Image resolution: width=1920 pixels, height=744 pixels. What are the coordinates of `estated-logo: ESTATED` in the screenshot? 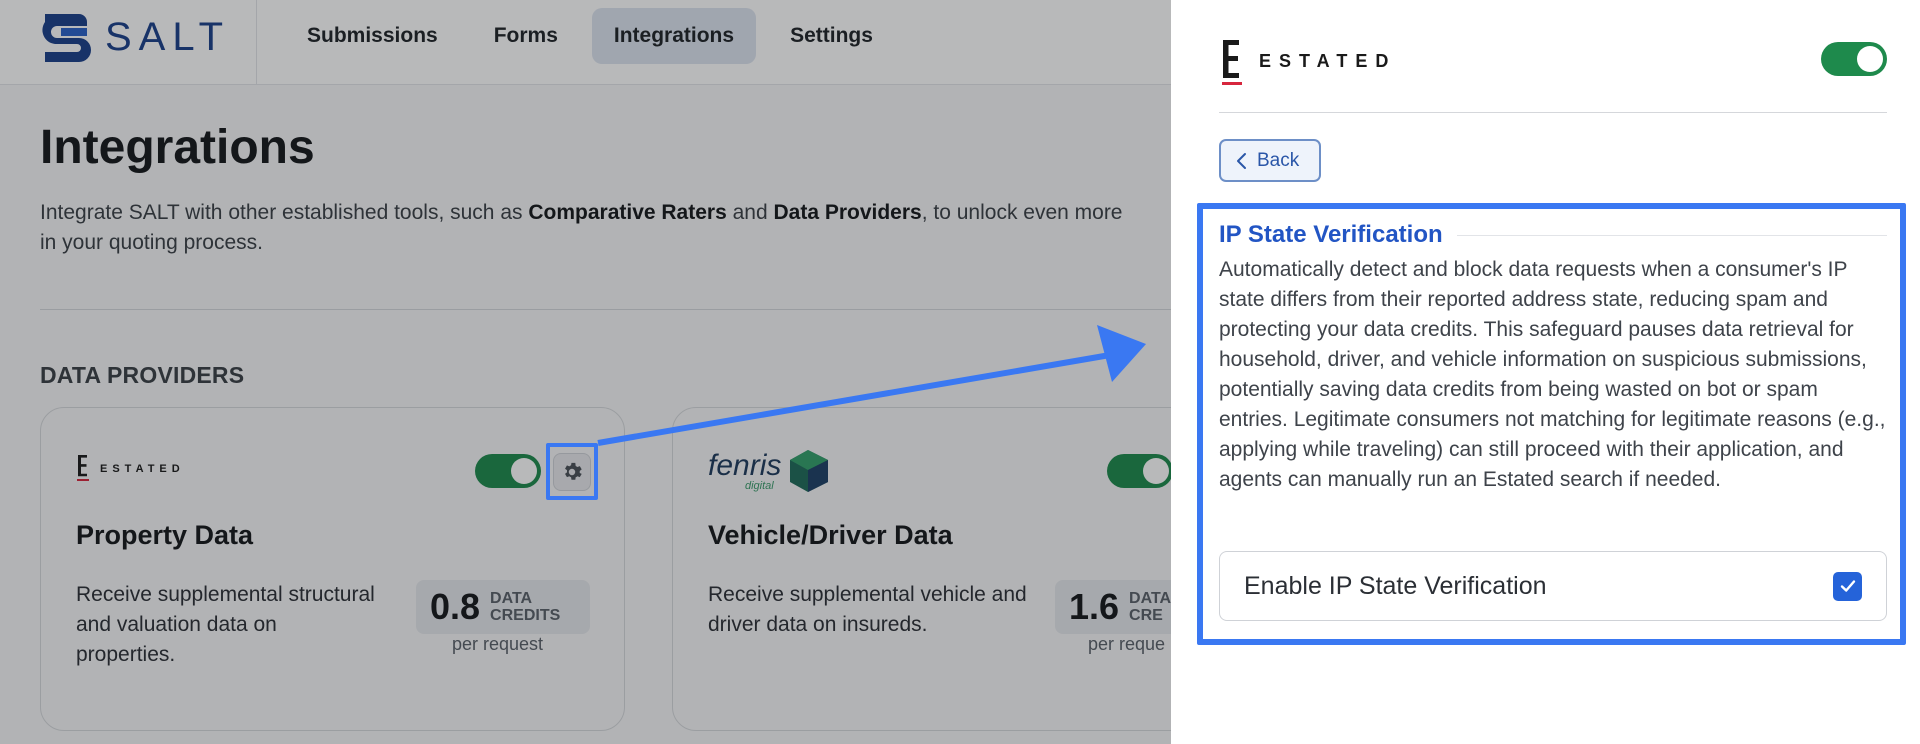 It's located at (1319, 66).